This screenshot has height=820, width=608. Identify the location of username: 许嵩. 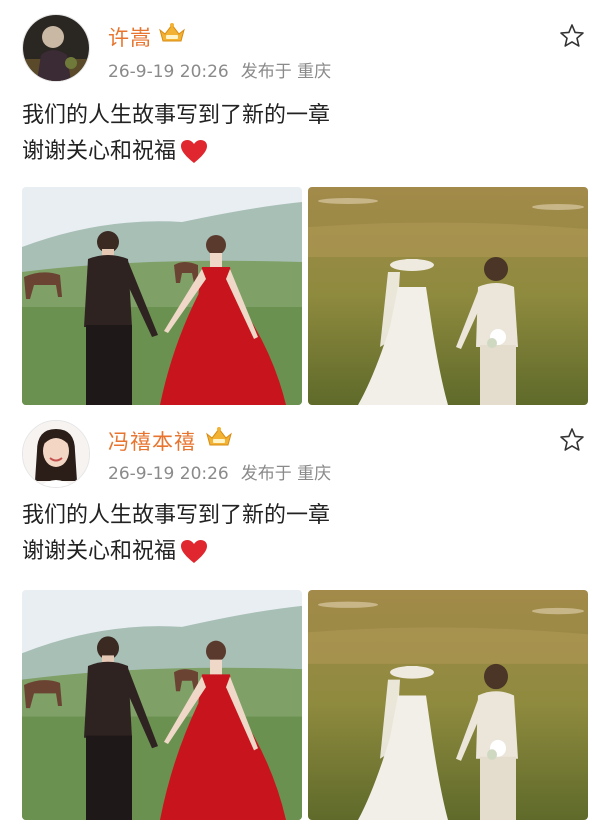
(130, 37).